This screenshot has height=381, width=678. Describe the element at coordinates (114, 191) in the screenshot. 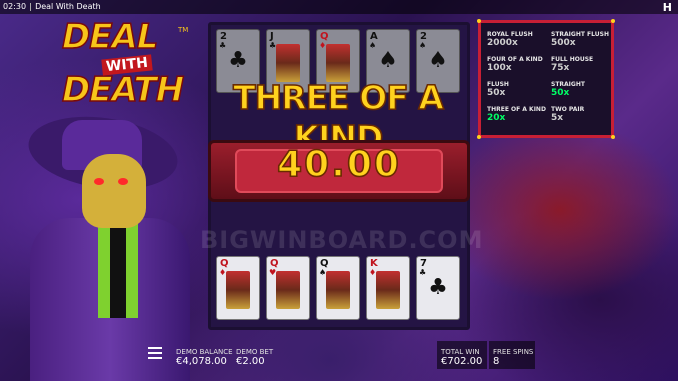

I see `skull-face` at that location.